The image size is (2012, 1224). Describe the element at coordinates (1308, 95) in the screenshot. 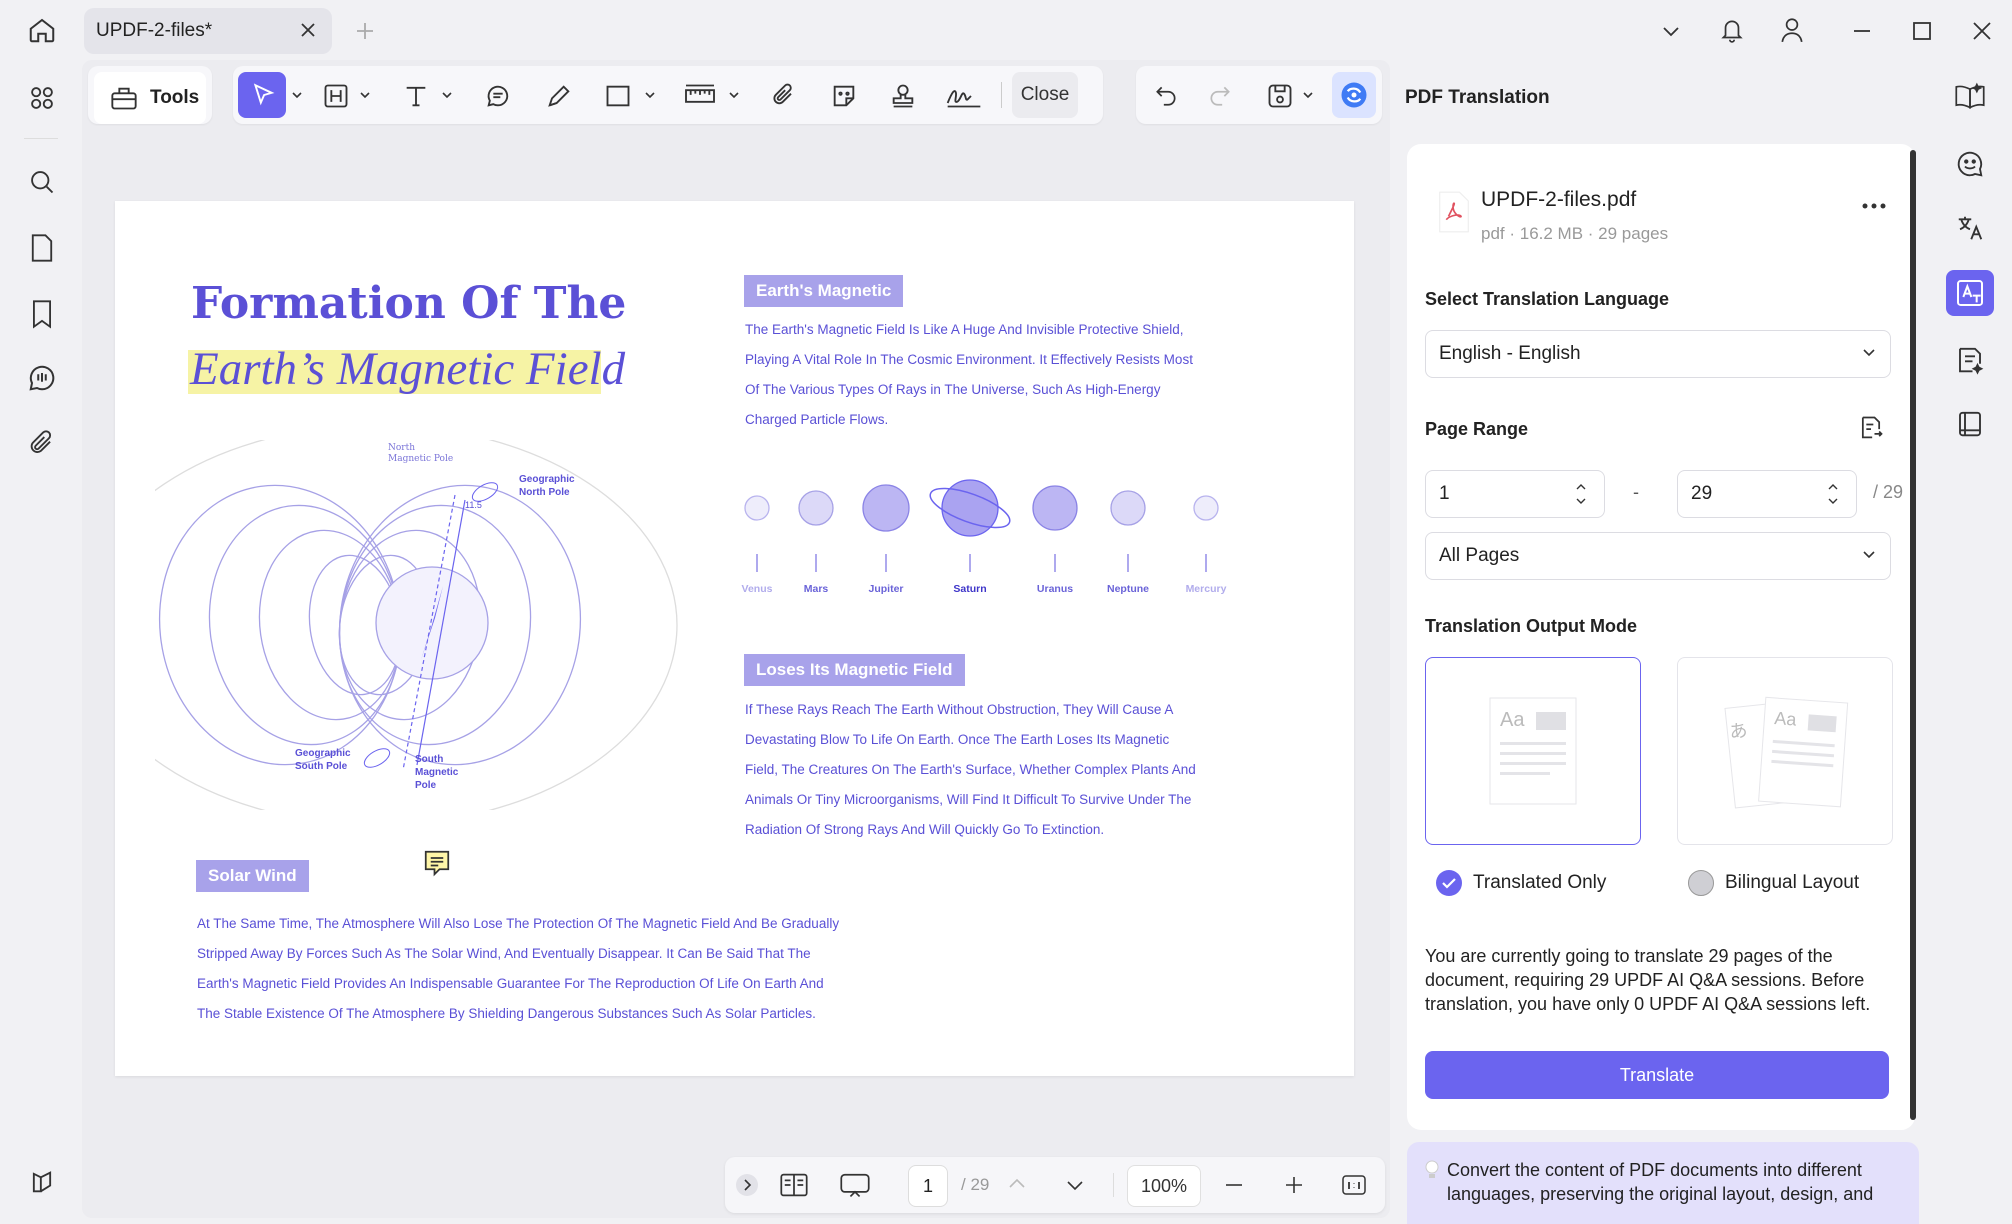

I see `save-chevron-icon` at that location.